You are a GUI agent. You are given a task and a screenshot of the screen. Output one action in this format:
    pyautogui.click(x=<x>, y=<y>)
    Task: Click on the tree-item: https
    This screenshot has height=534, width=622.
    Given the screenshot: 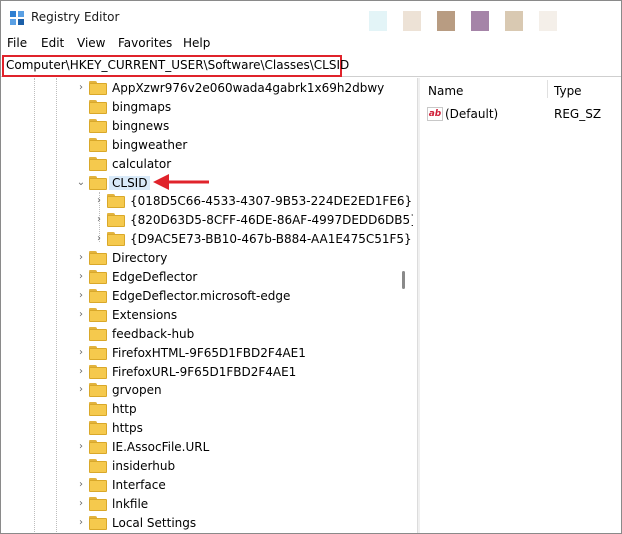 What is the action you would take?
    pyautogui.click(x=199, y=428)
    